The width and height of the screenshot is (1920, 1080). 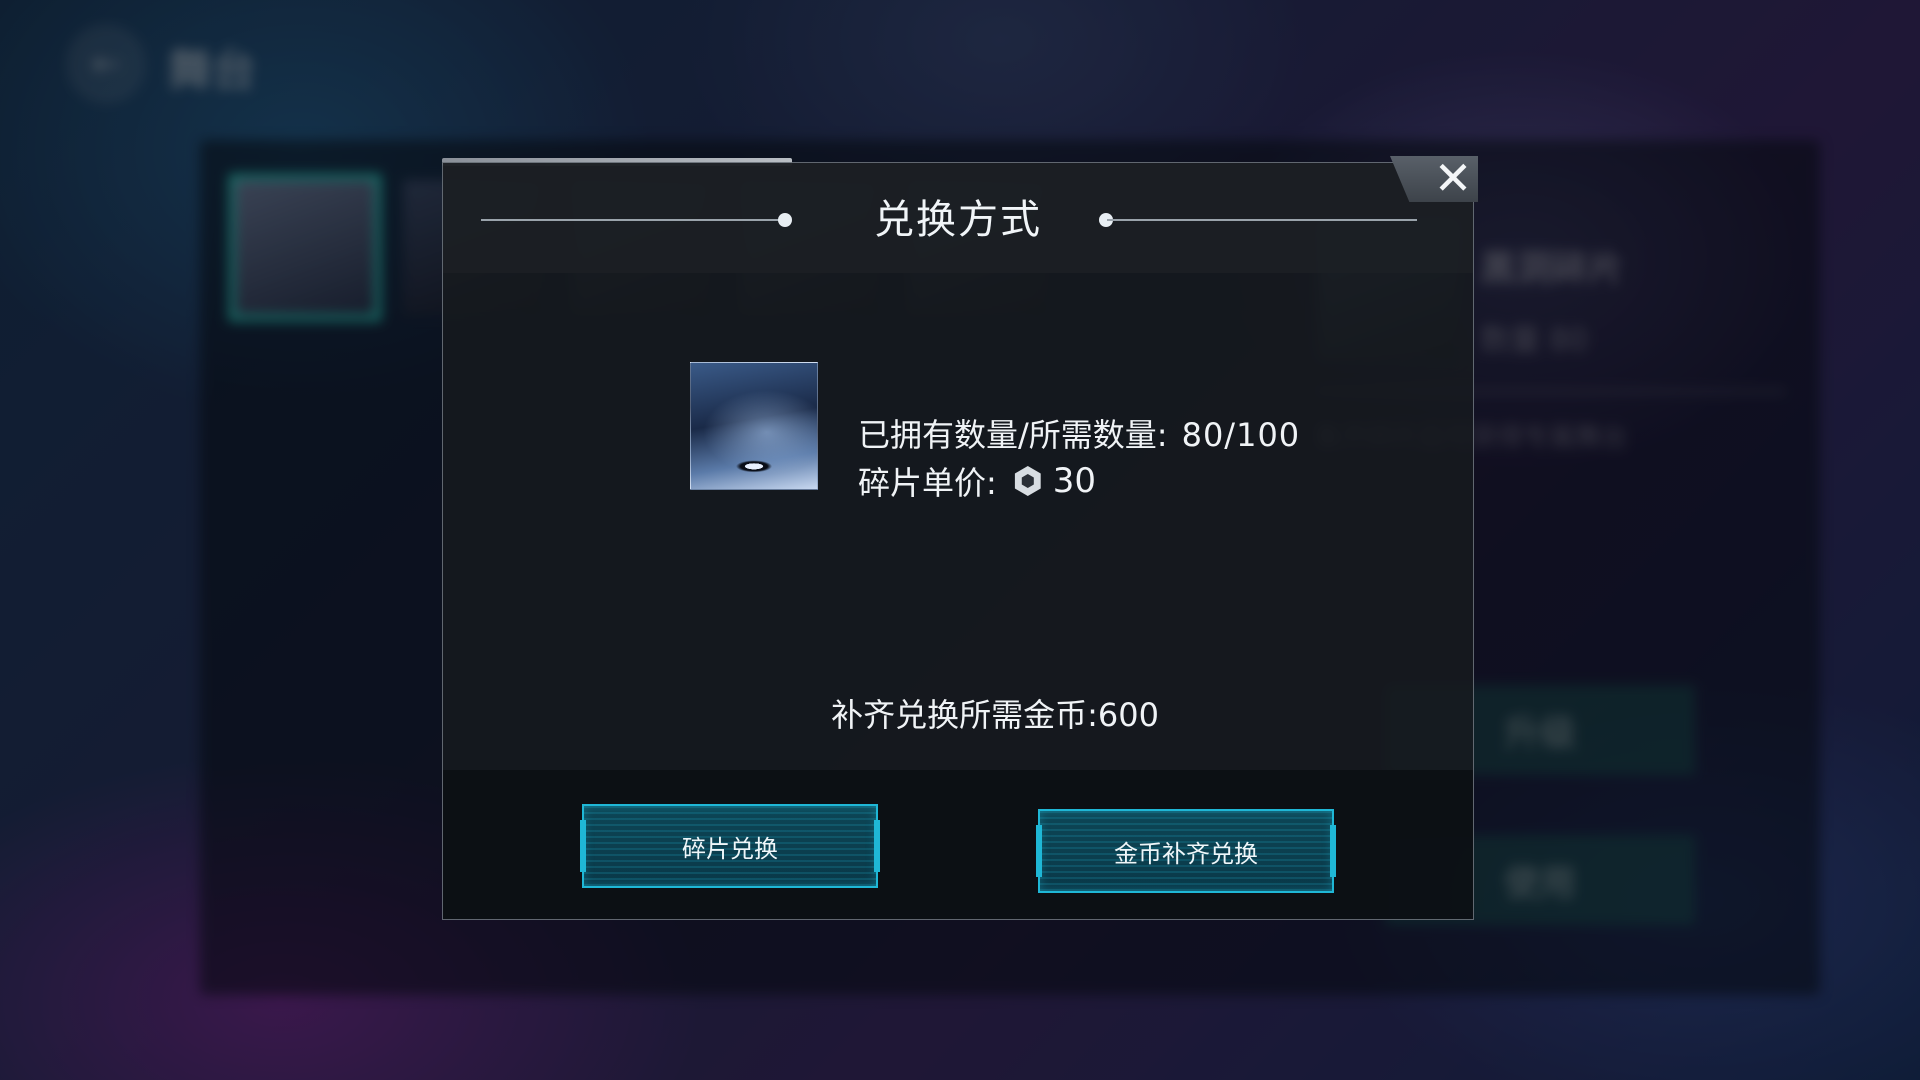 I want to click on owned-quantity-row: 已拥有数量/所需数量: 80/100, so click(x=1079, y=433).